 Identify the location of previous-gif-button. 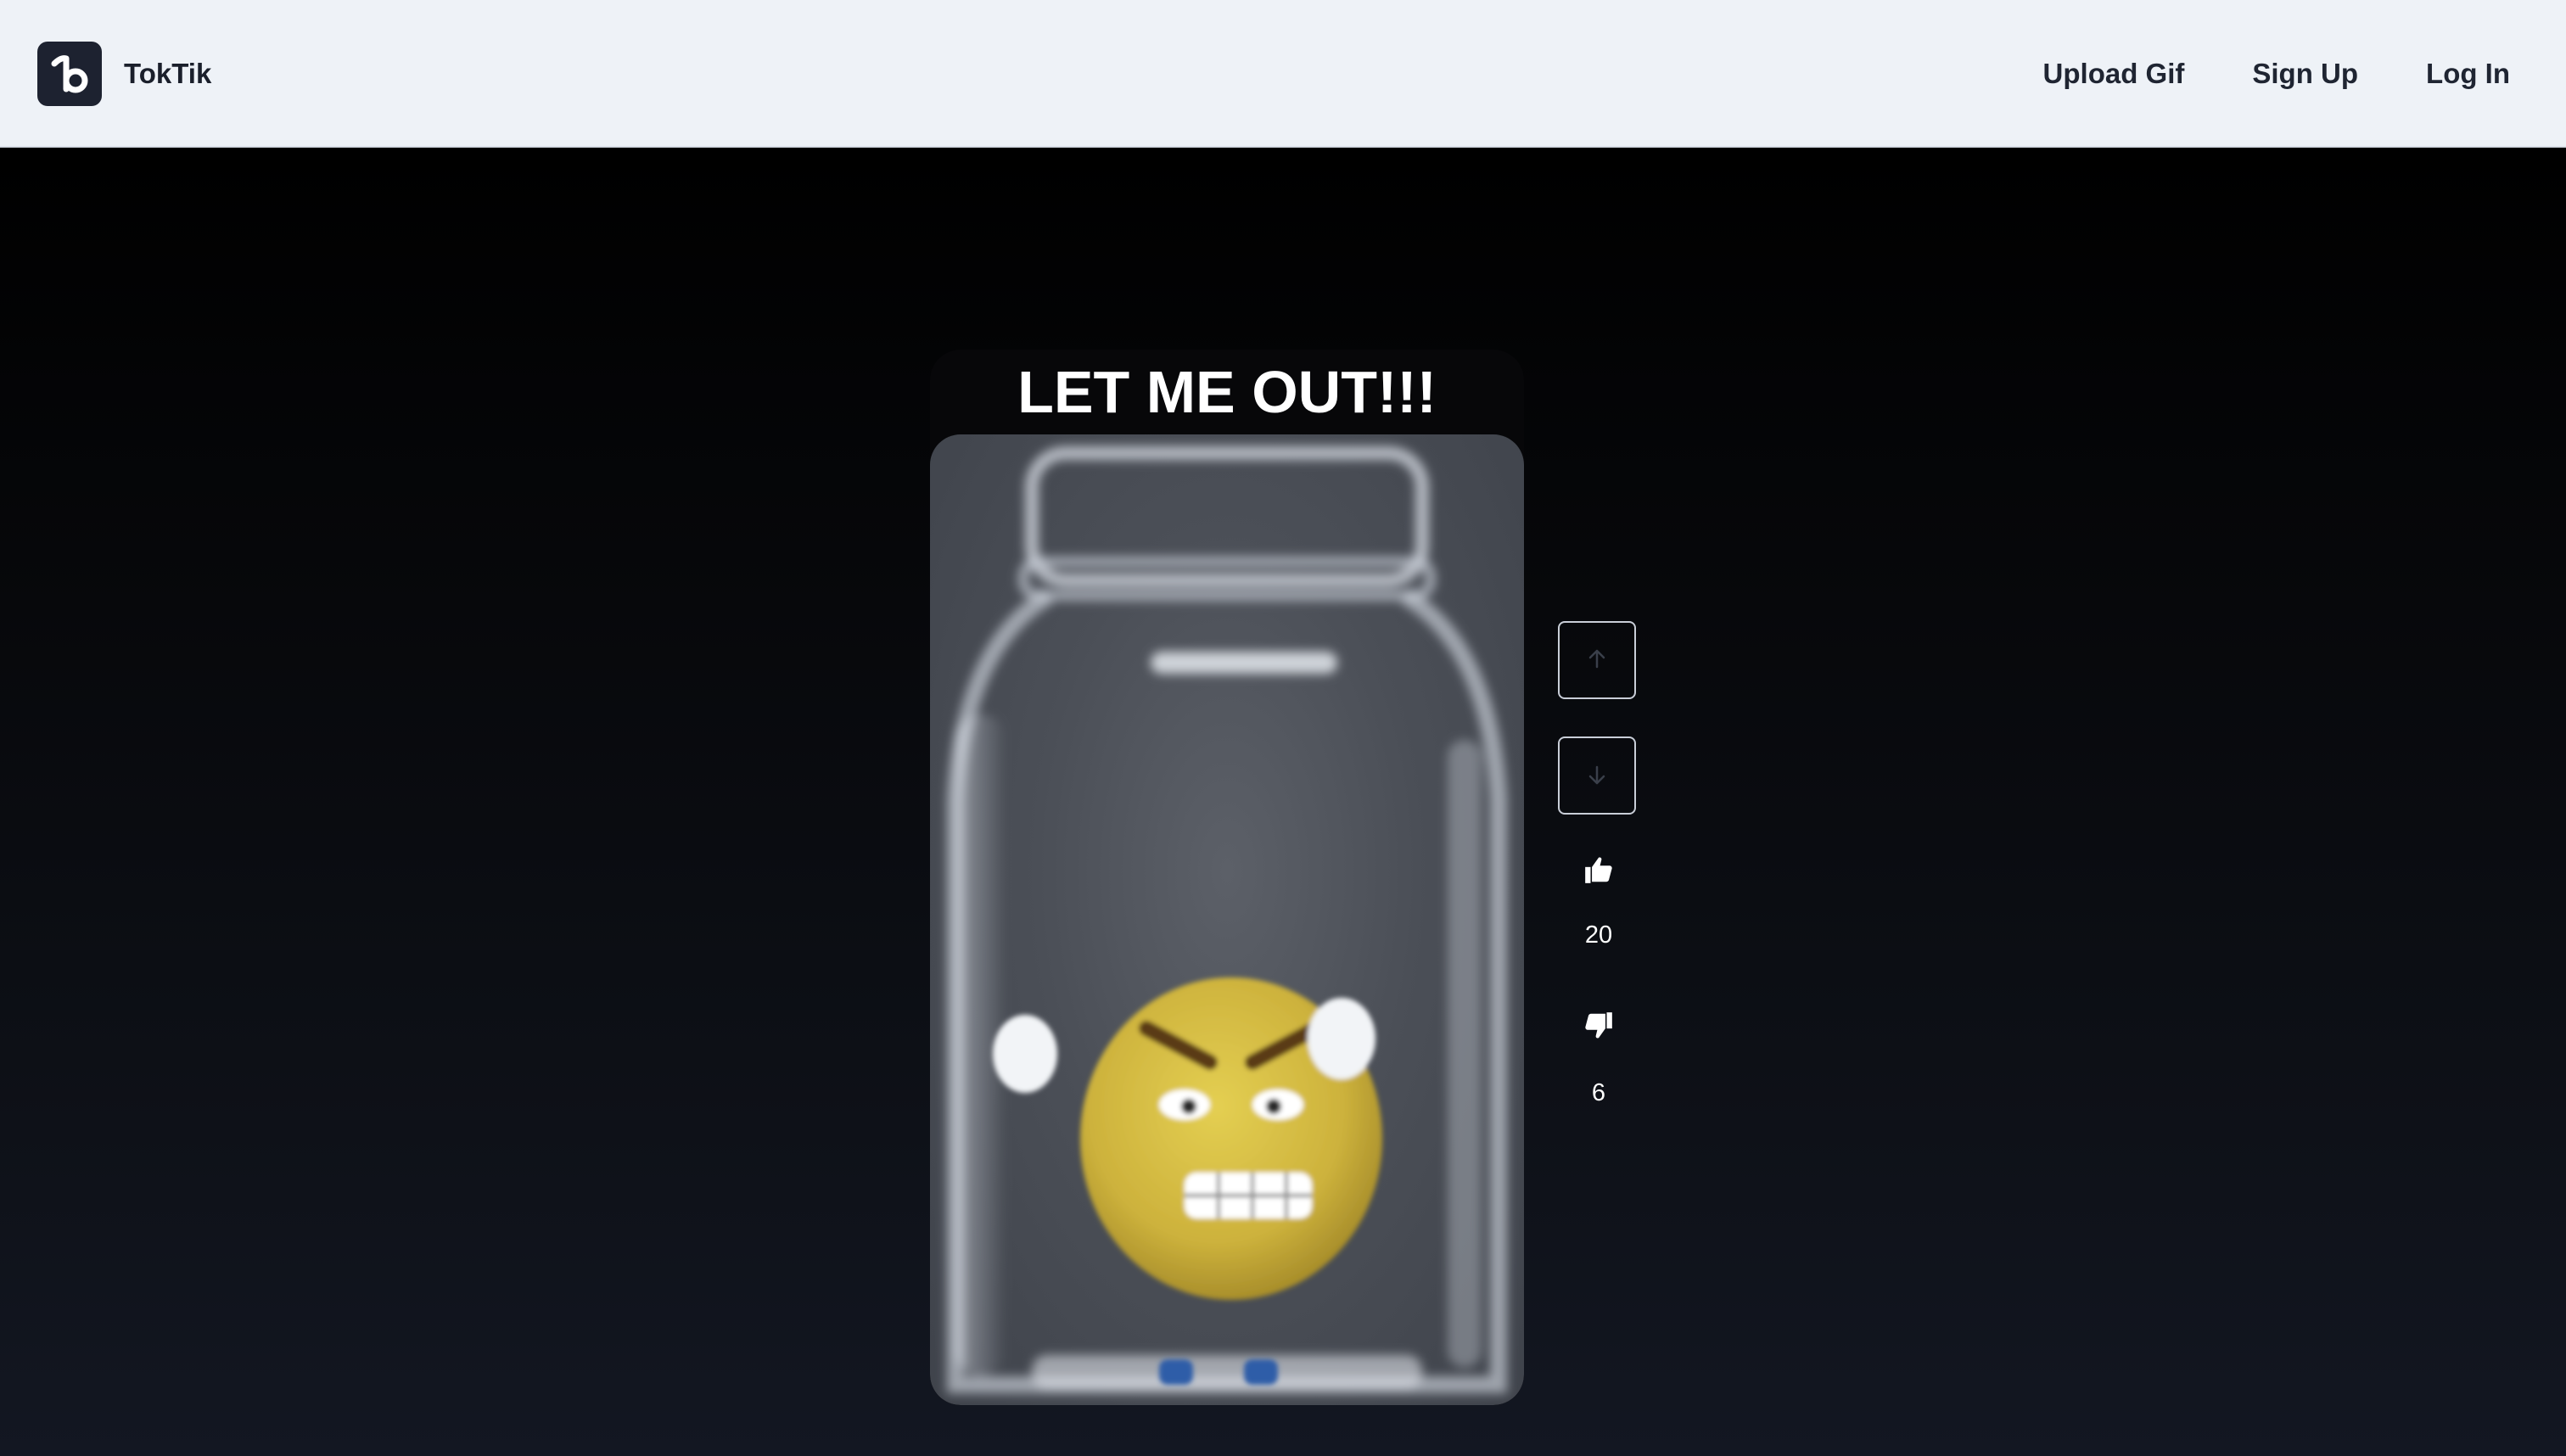
(1597, 660).